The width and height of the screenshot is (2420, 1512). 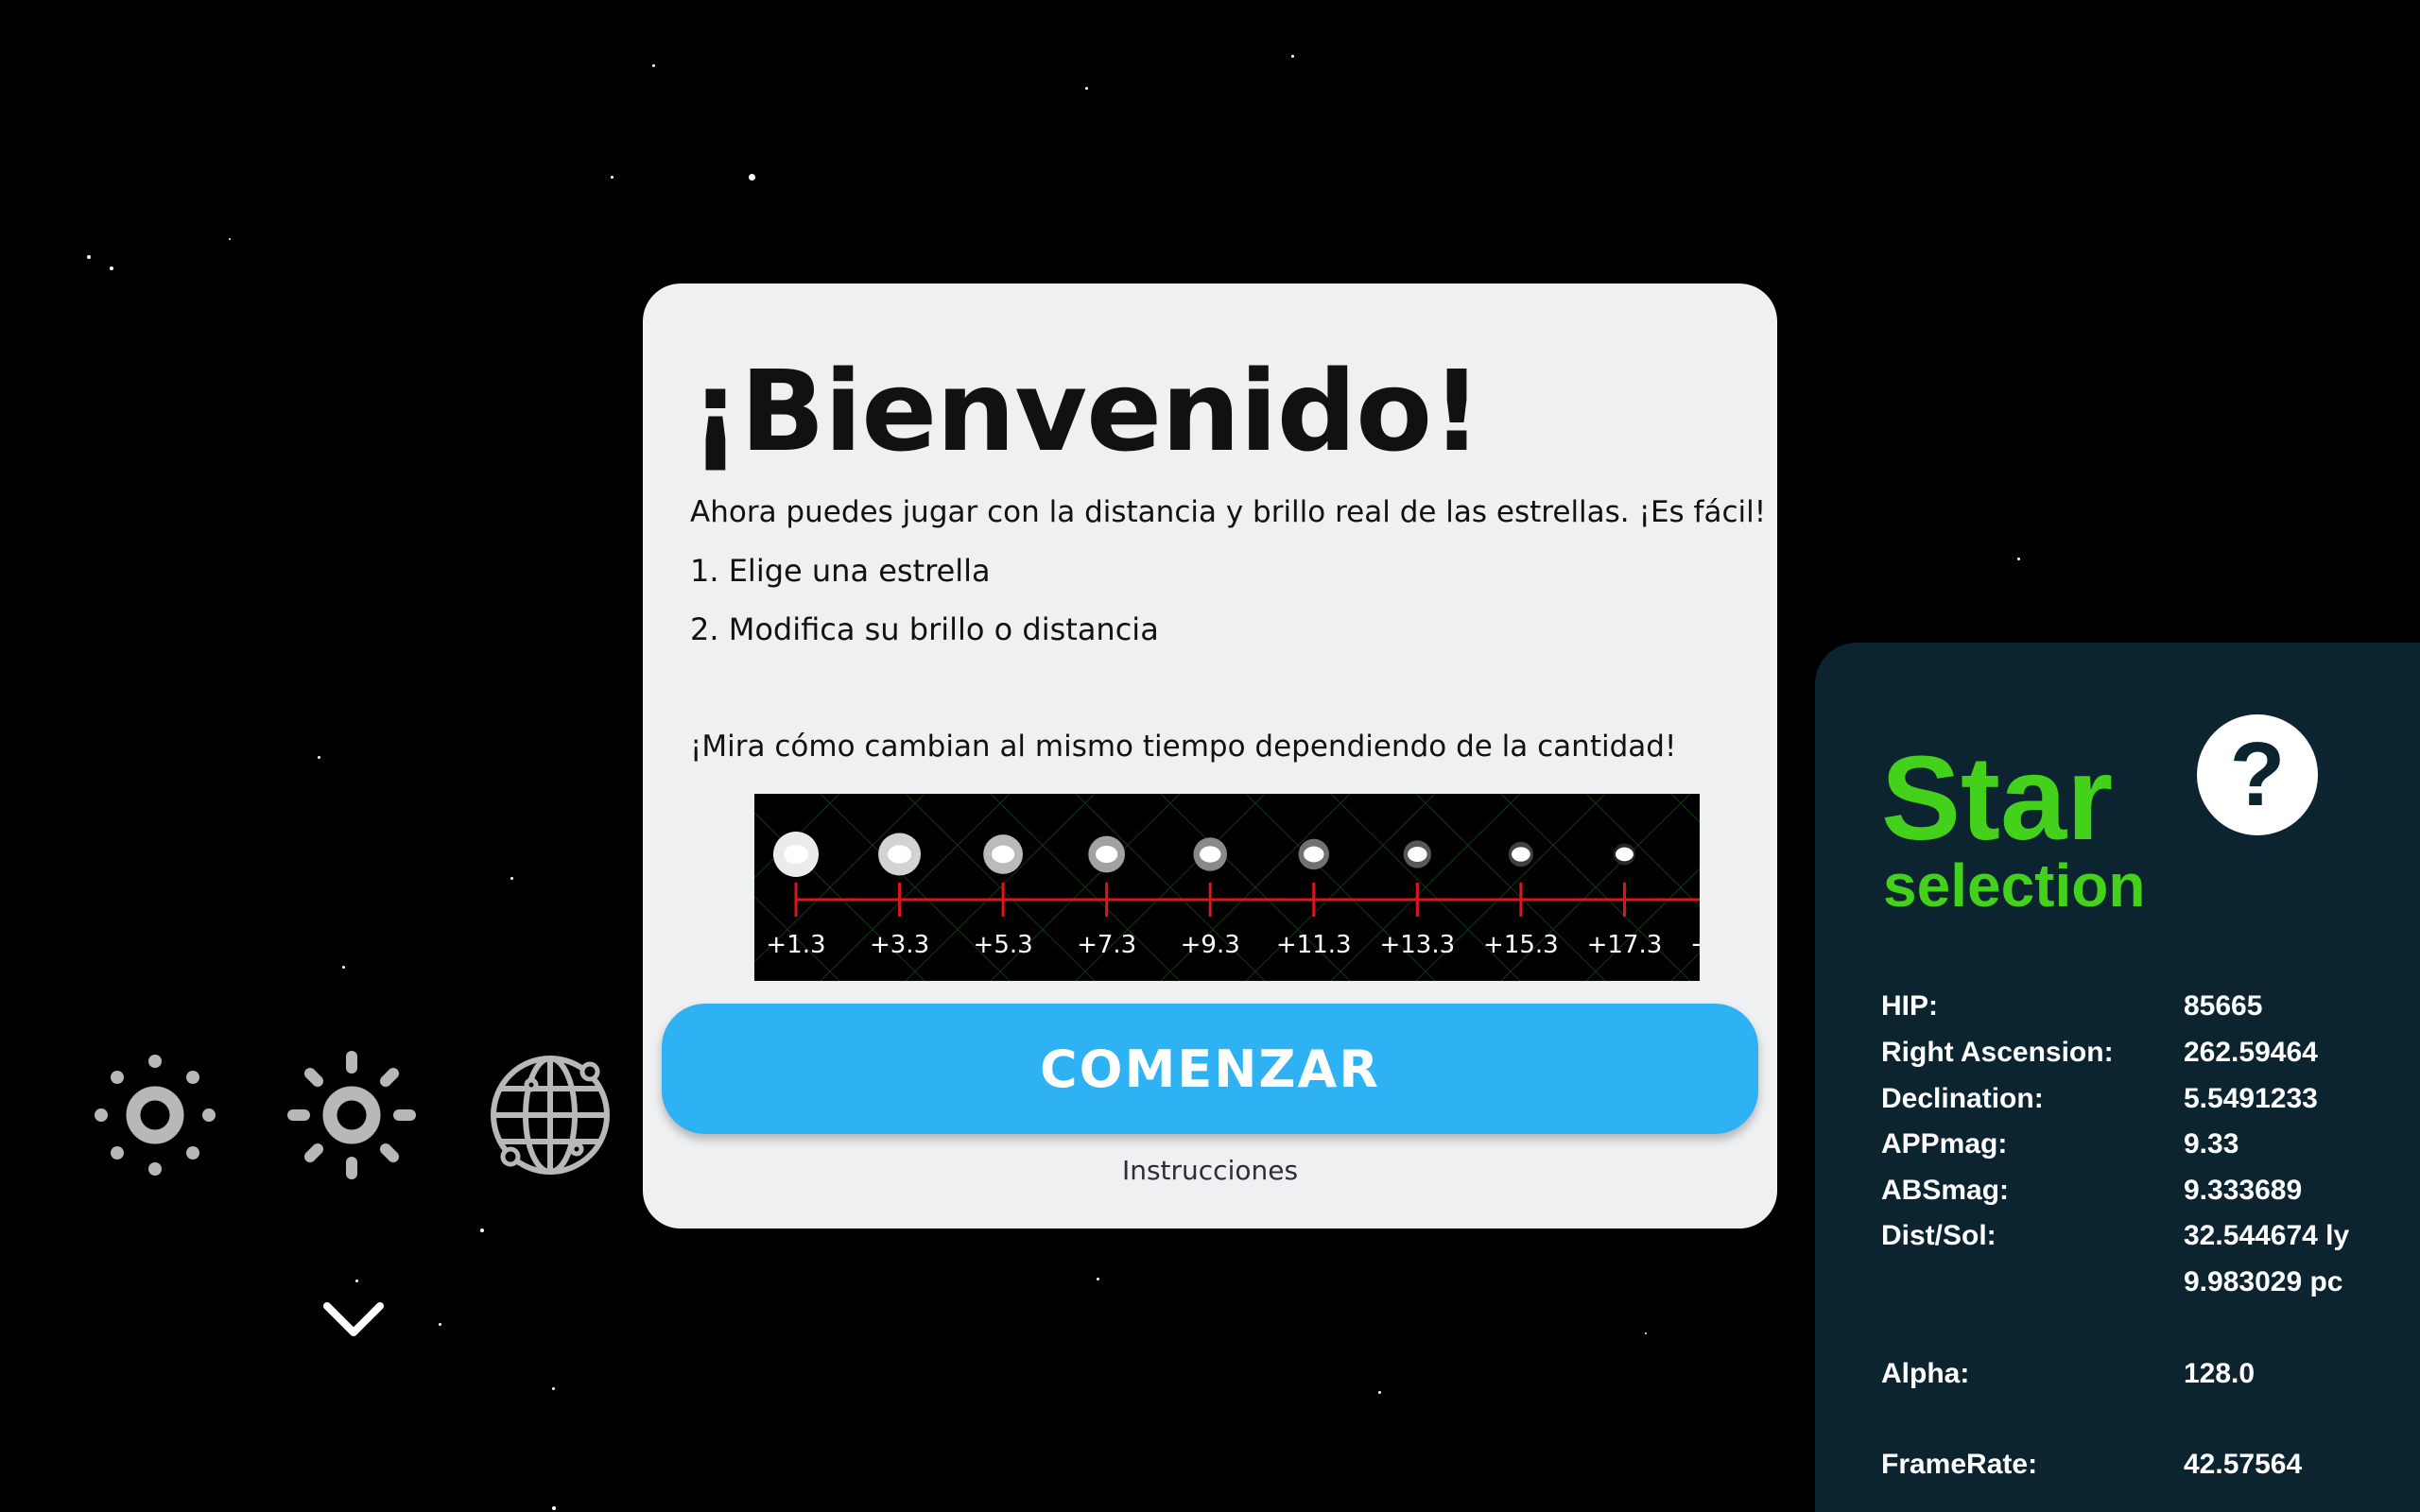 I want to click on start-button: COMENZAR, so click(x=1210, y=1069).